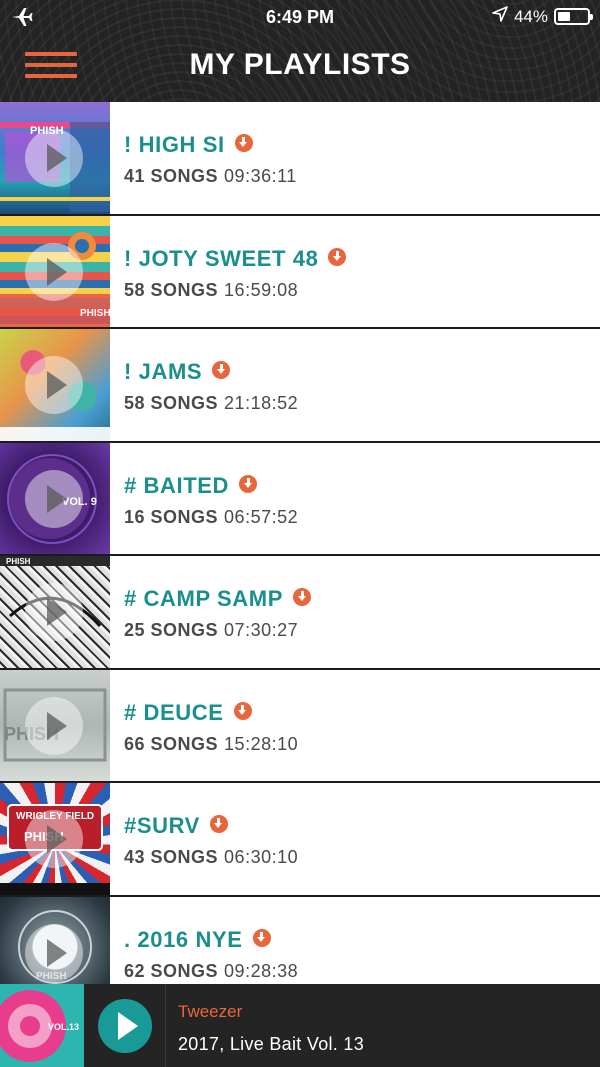  I want to click on status-right: 44%, so click(542, 16).